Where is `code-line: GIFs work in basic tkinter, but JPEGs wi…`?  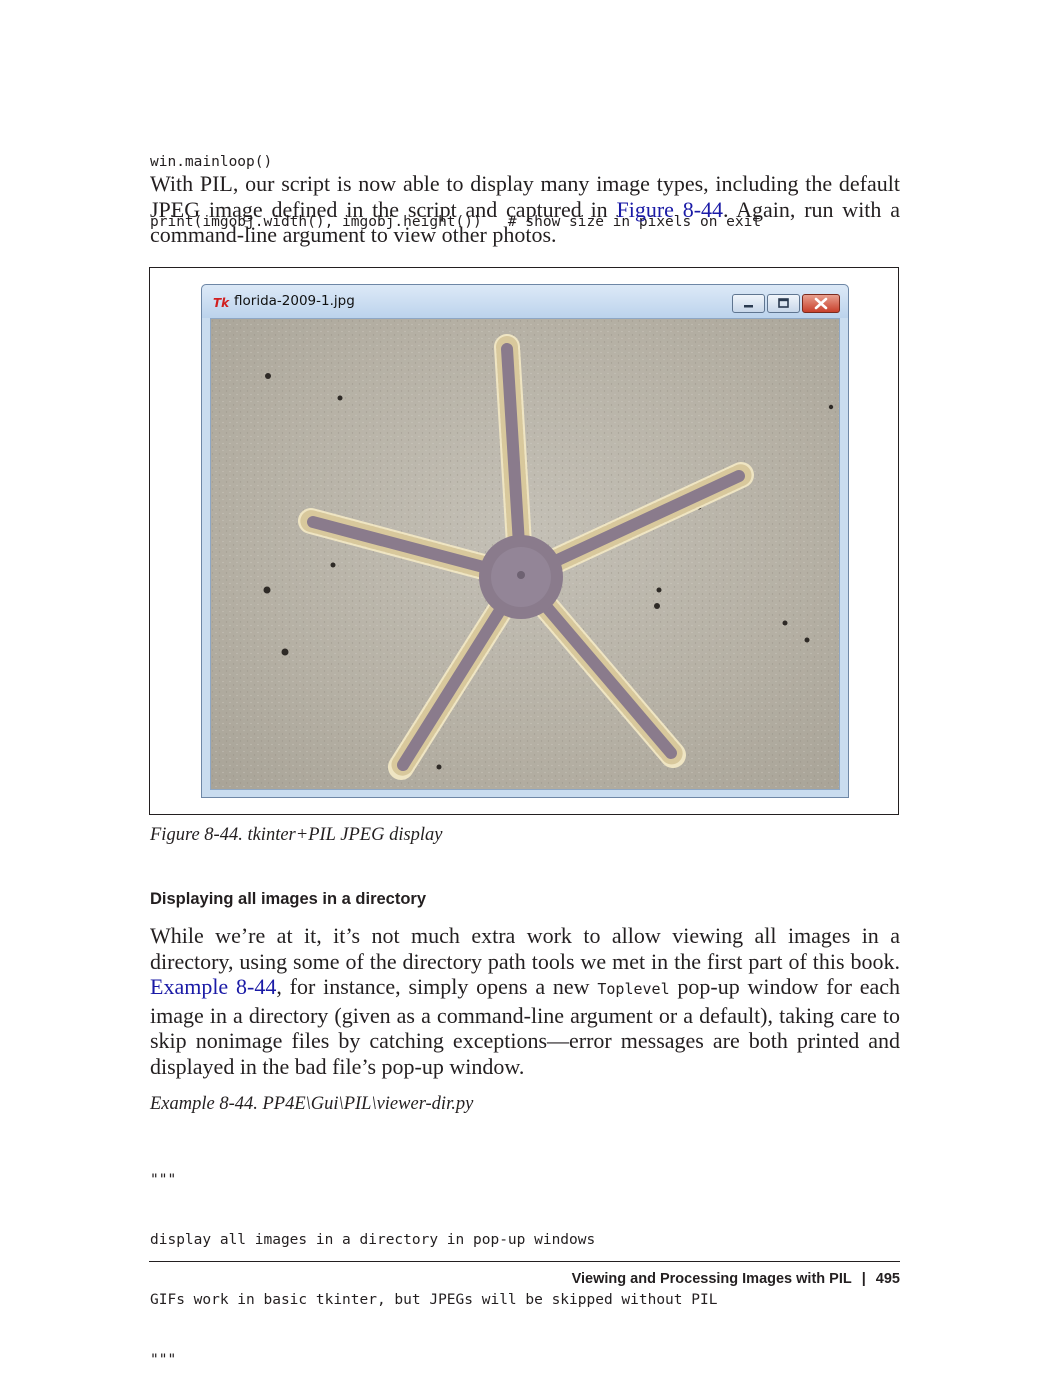
code-line: GIFs work in basic tkinter, but JPEGs wi… is located at coordinates (434, 1300).